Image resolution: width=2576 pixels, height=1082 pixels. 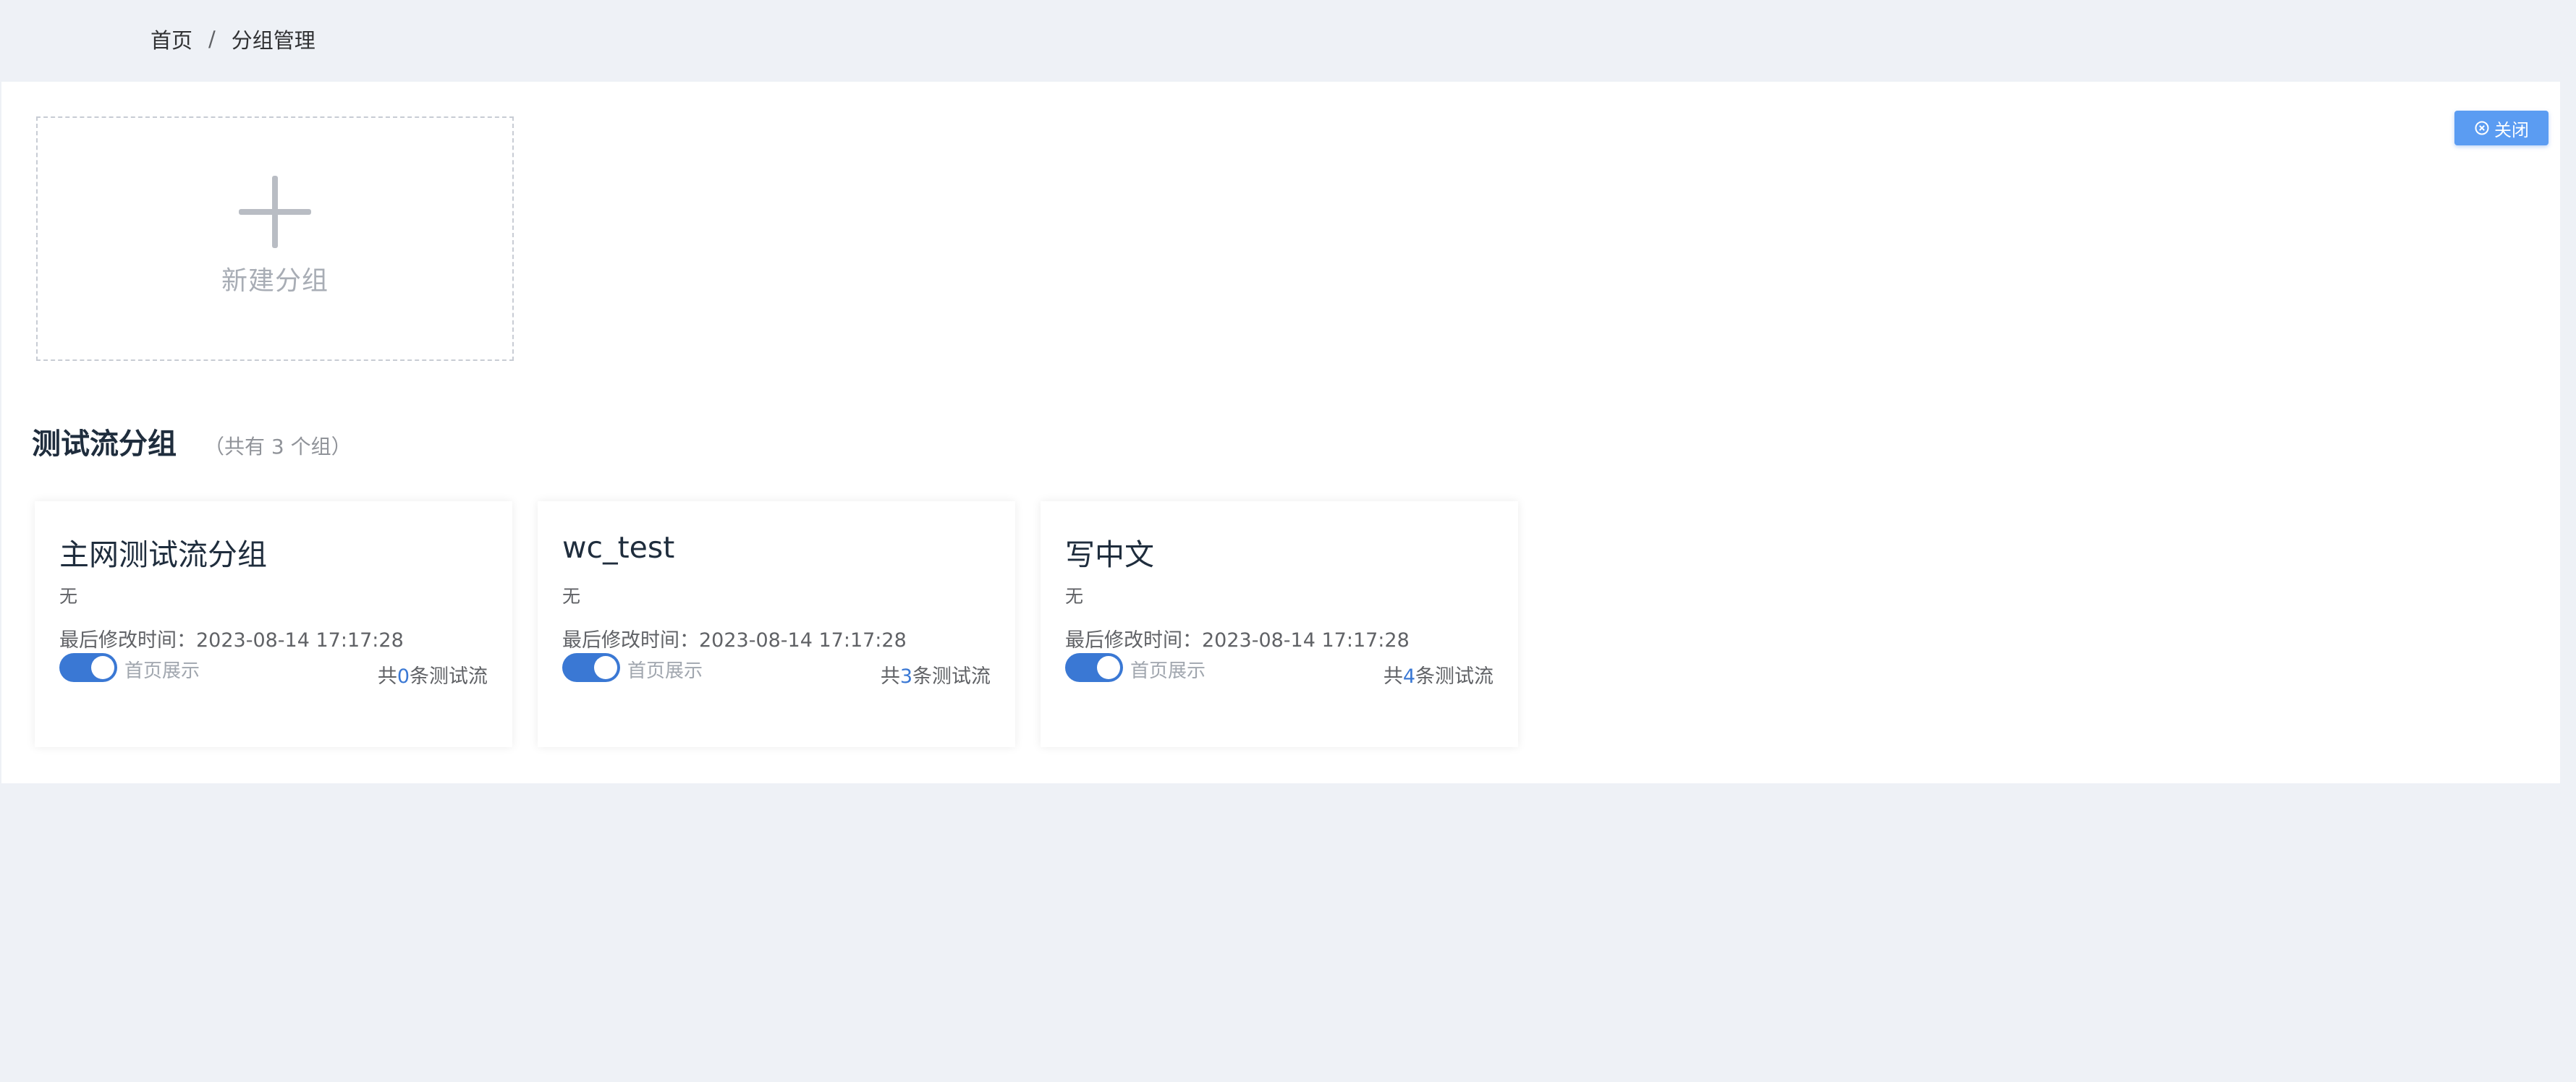 I want to click on flow-count-number: 3, so click(x=905, y=676).